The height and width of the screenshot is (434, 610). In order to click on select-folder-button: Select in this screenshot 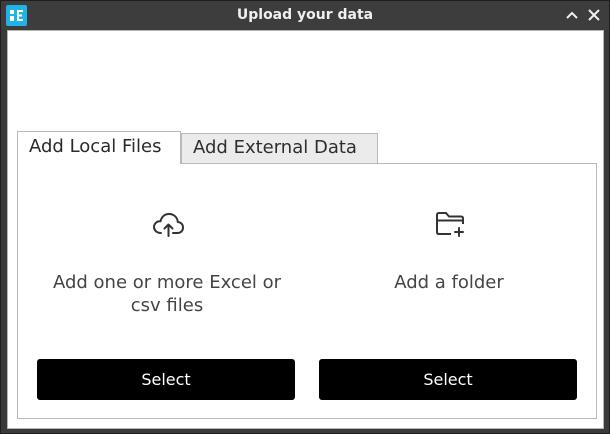, I will do `click(448, 379)`.